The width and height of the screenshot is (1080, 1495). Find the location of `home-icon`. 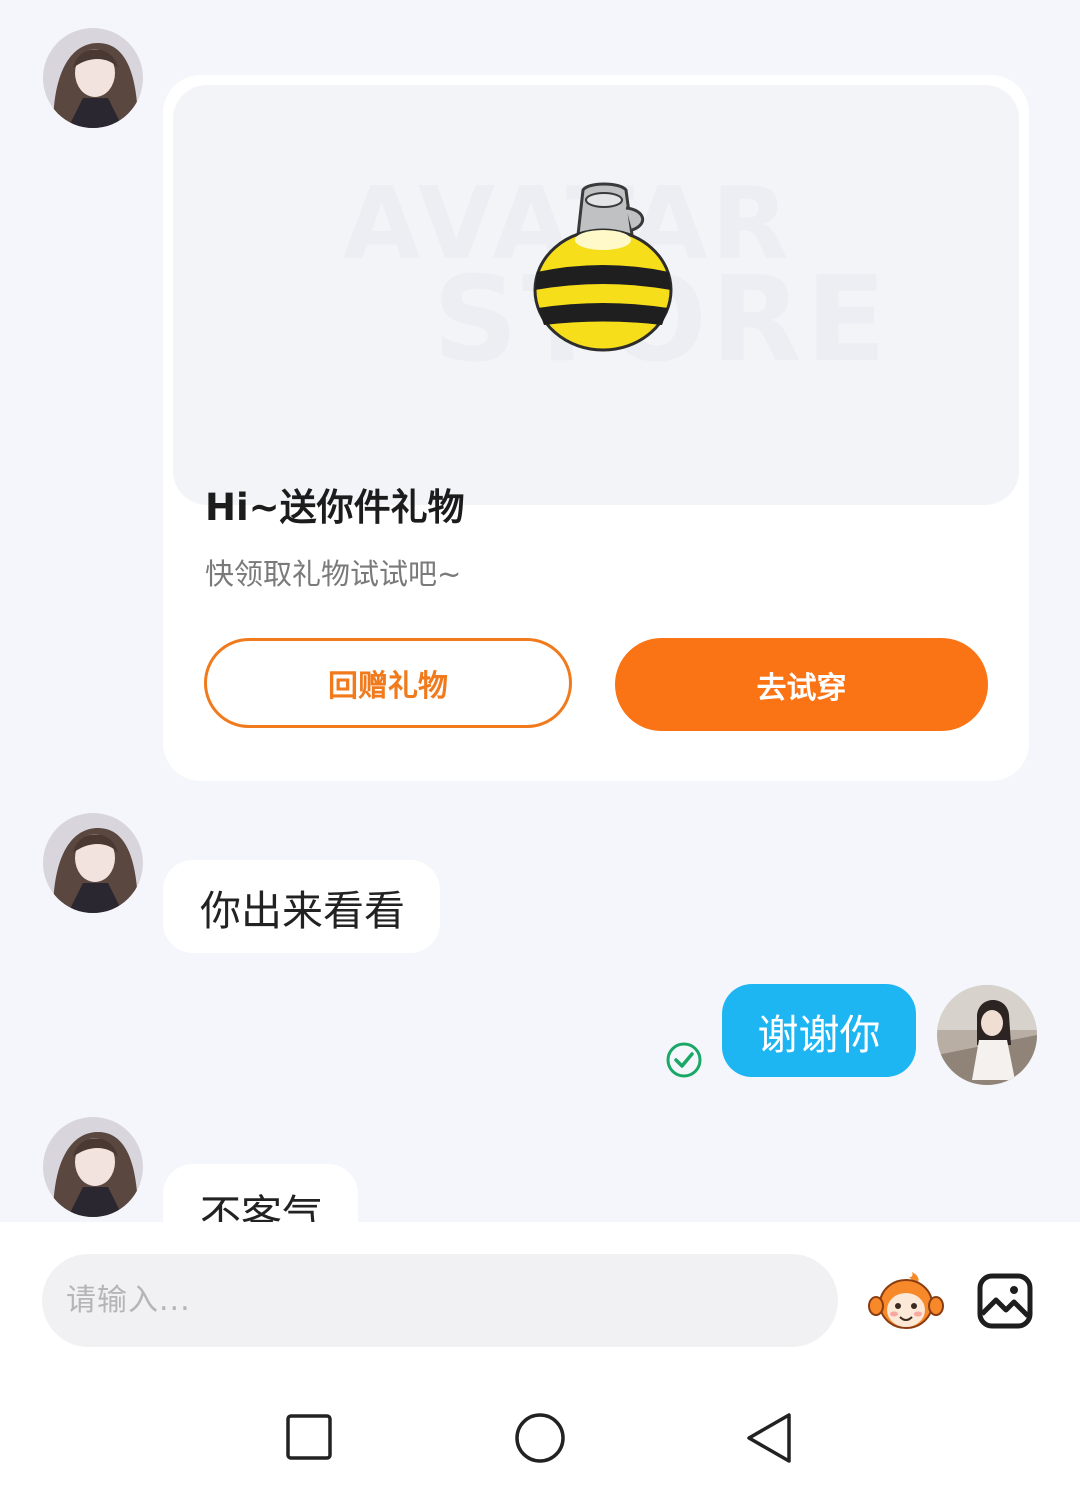

home-icon is located at coordinates (540, 1438).